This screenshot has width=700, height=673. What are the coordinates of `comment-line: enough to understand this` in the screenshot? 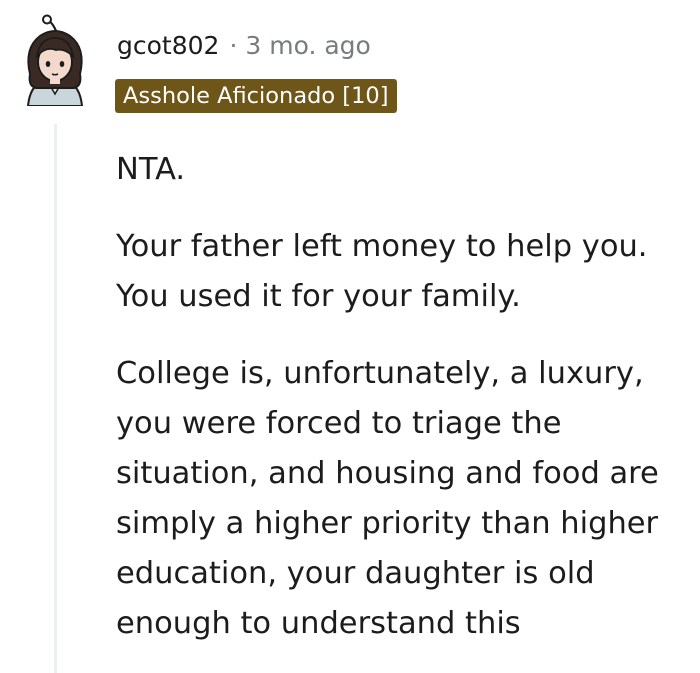 It's located at (318, 623).